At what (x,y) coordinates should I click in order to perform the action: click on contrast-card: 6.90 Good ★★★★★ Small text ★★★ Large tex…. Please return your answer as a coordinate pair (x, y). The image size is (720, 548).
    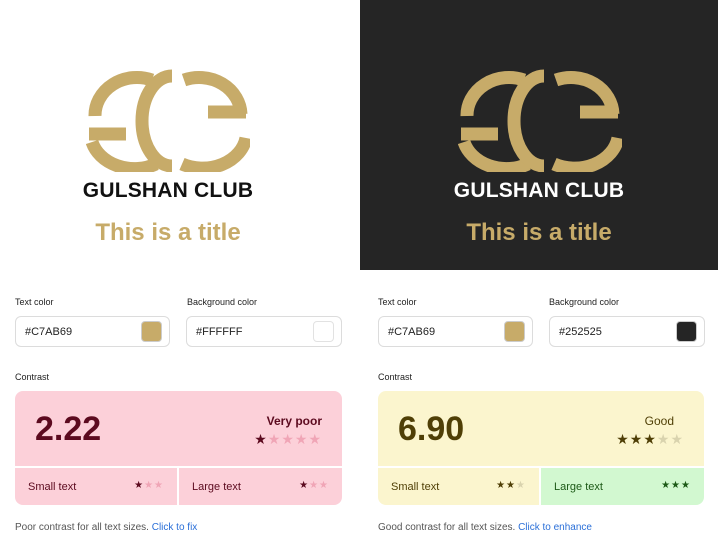
    Looking at the image, I should click on (541, 448).